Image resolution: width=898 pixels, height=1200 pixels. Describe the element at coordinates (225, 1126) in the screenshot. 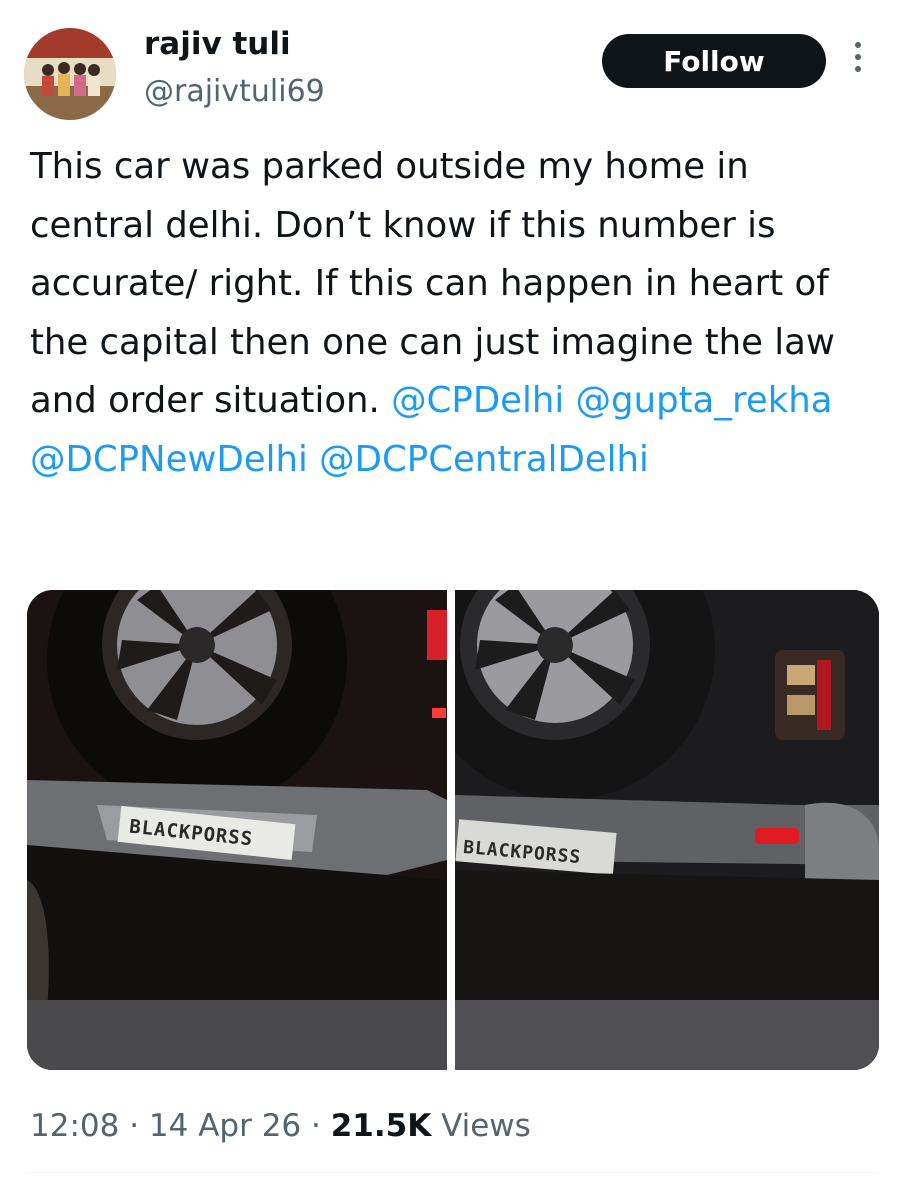

I see `tweet-date: 14 Apr 26` at that location.